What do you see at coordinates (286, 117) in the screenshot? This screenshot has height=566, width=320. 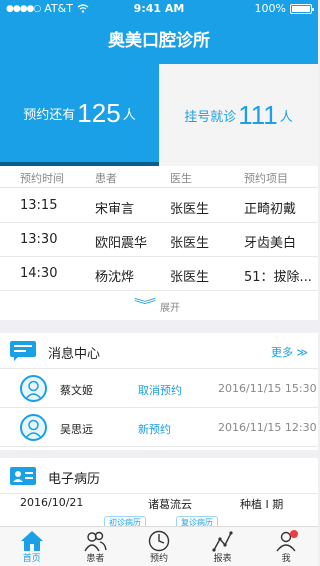 I see `walkins-stat-unit: 人` at bounding box center [286, 117].